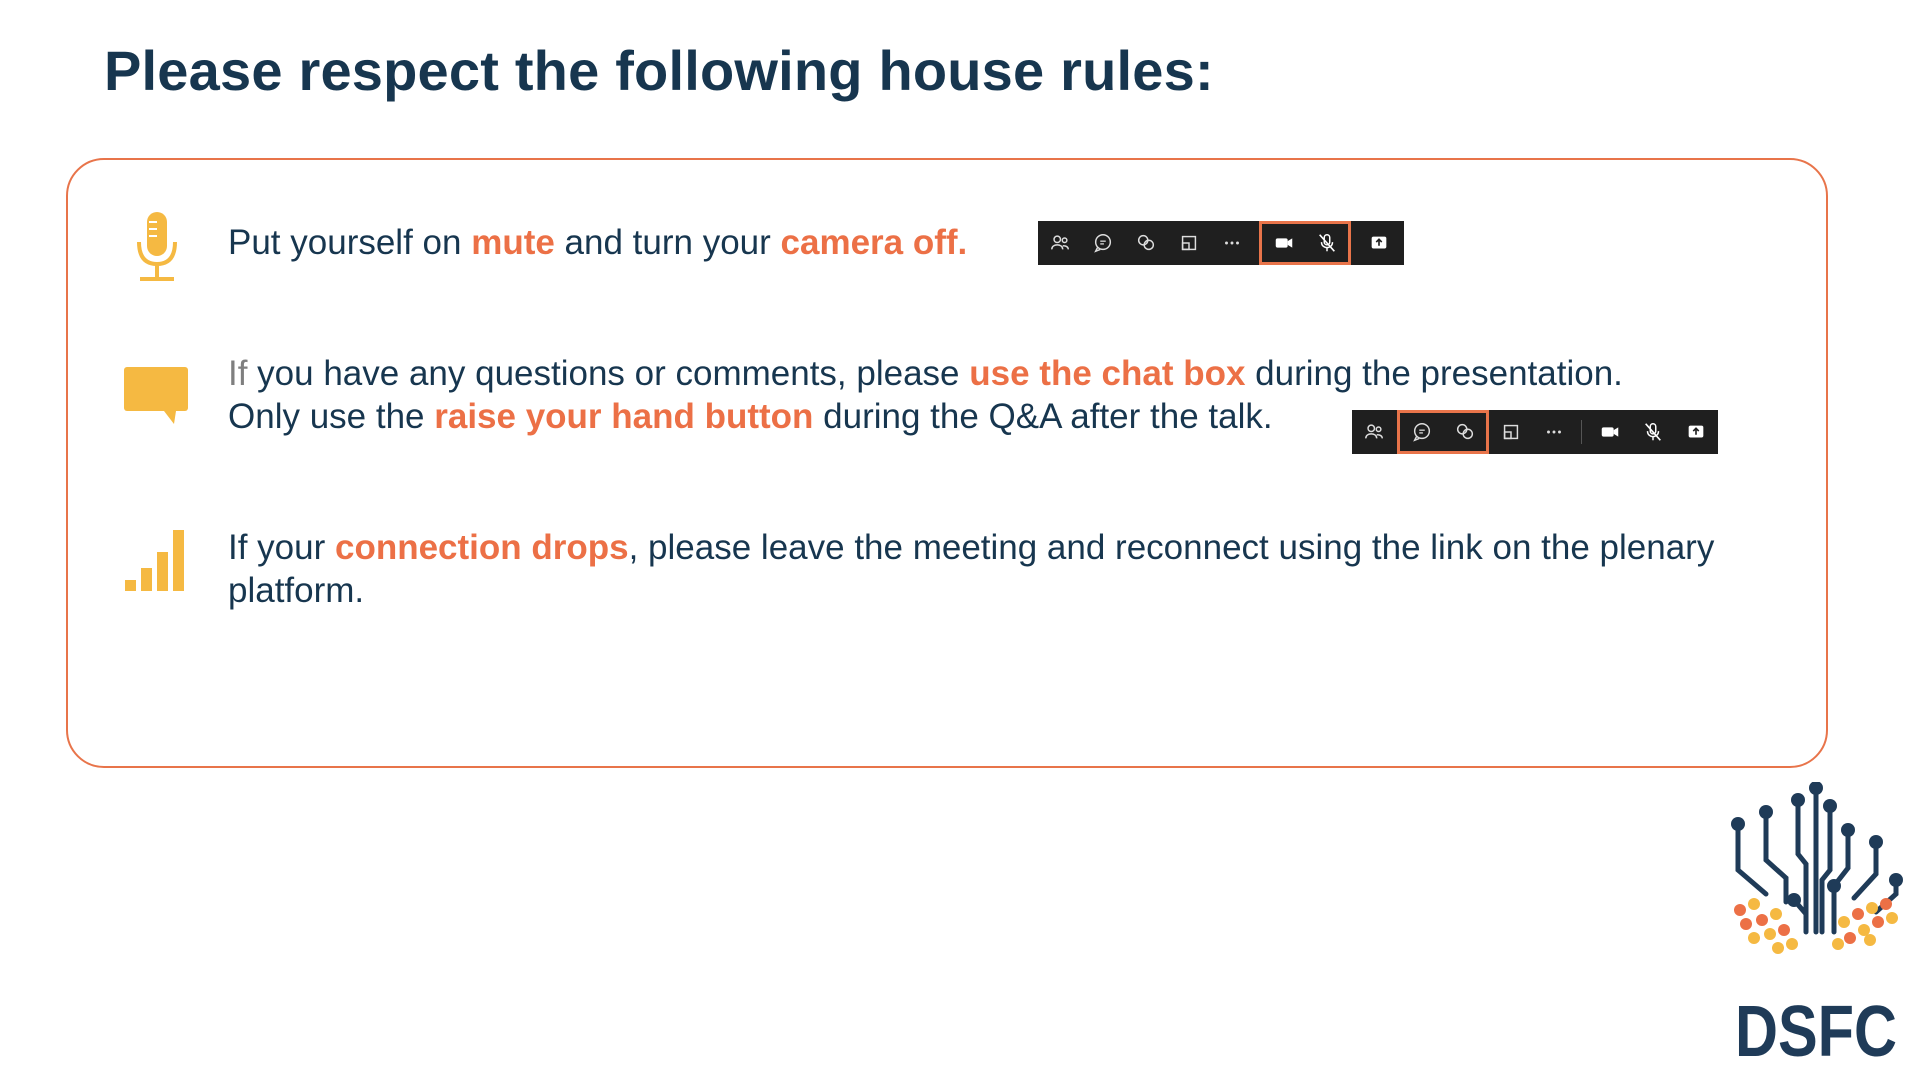  I want to click on logo-text: DSFC, so click(1816, 1027).